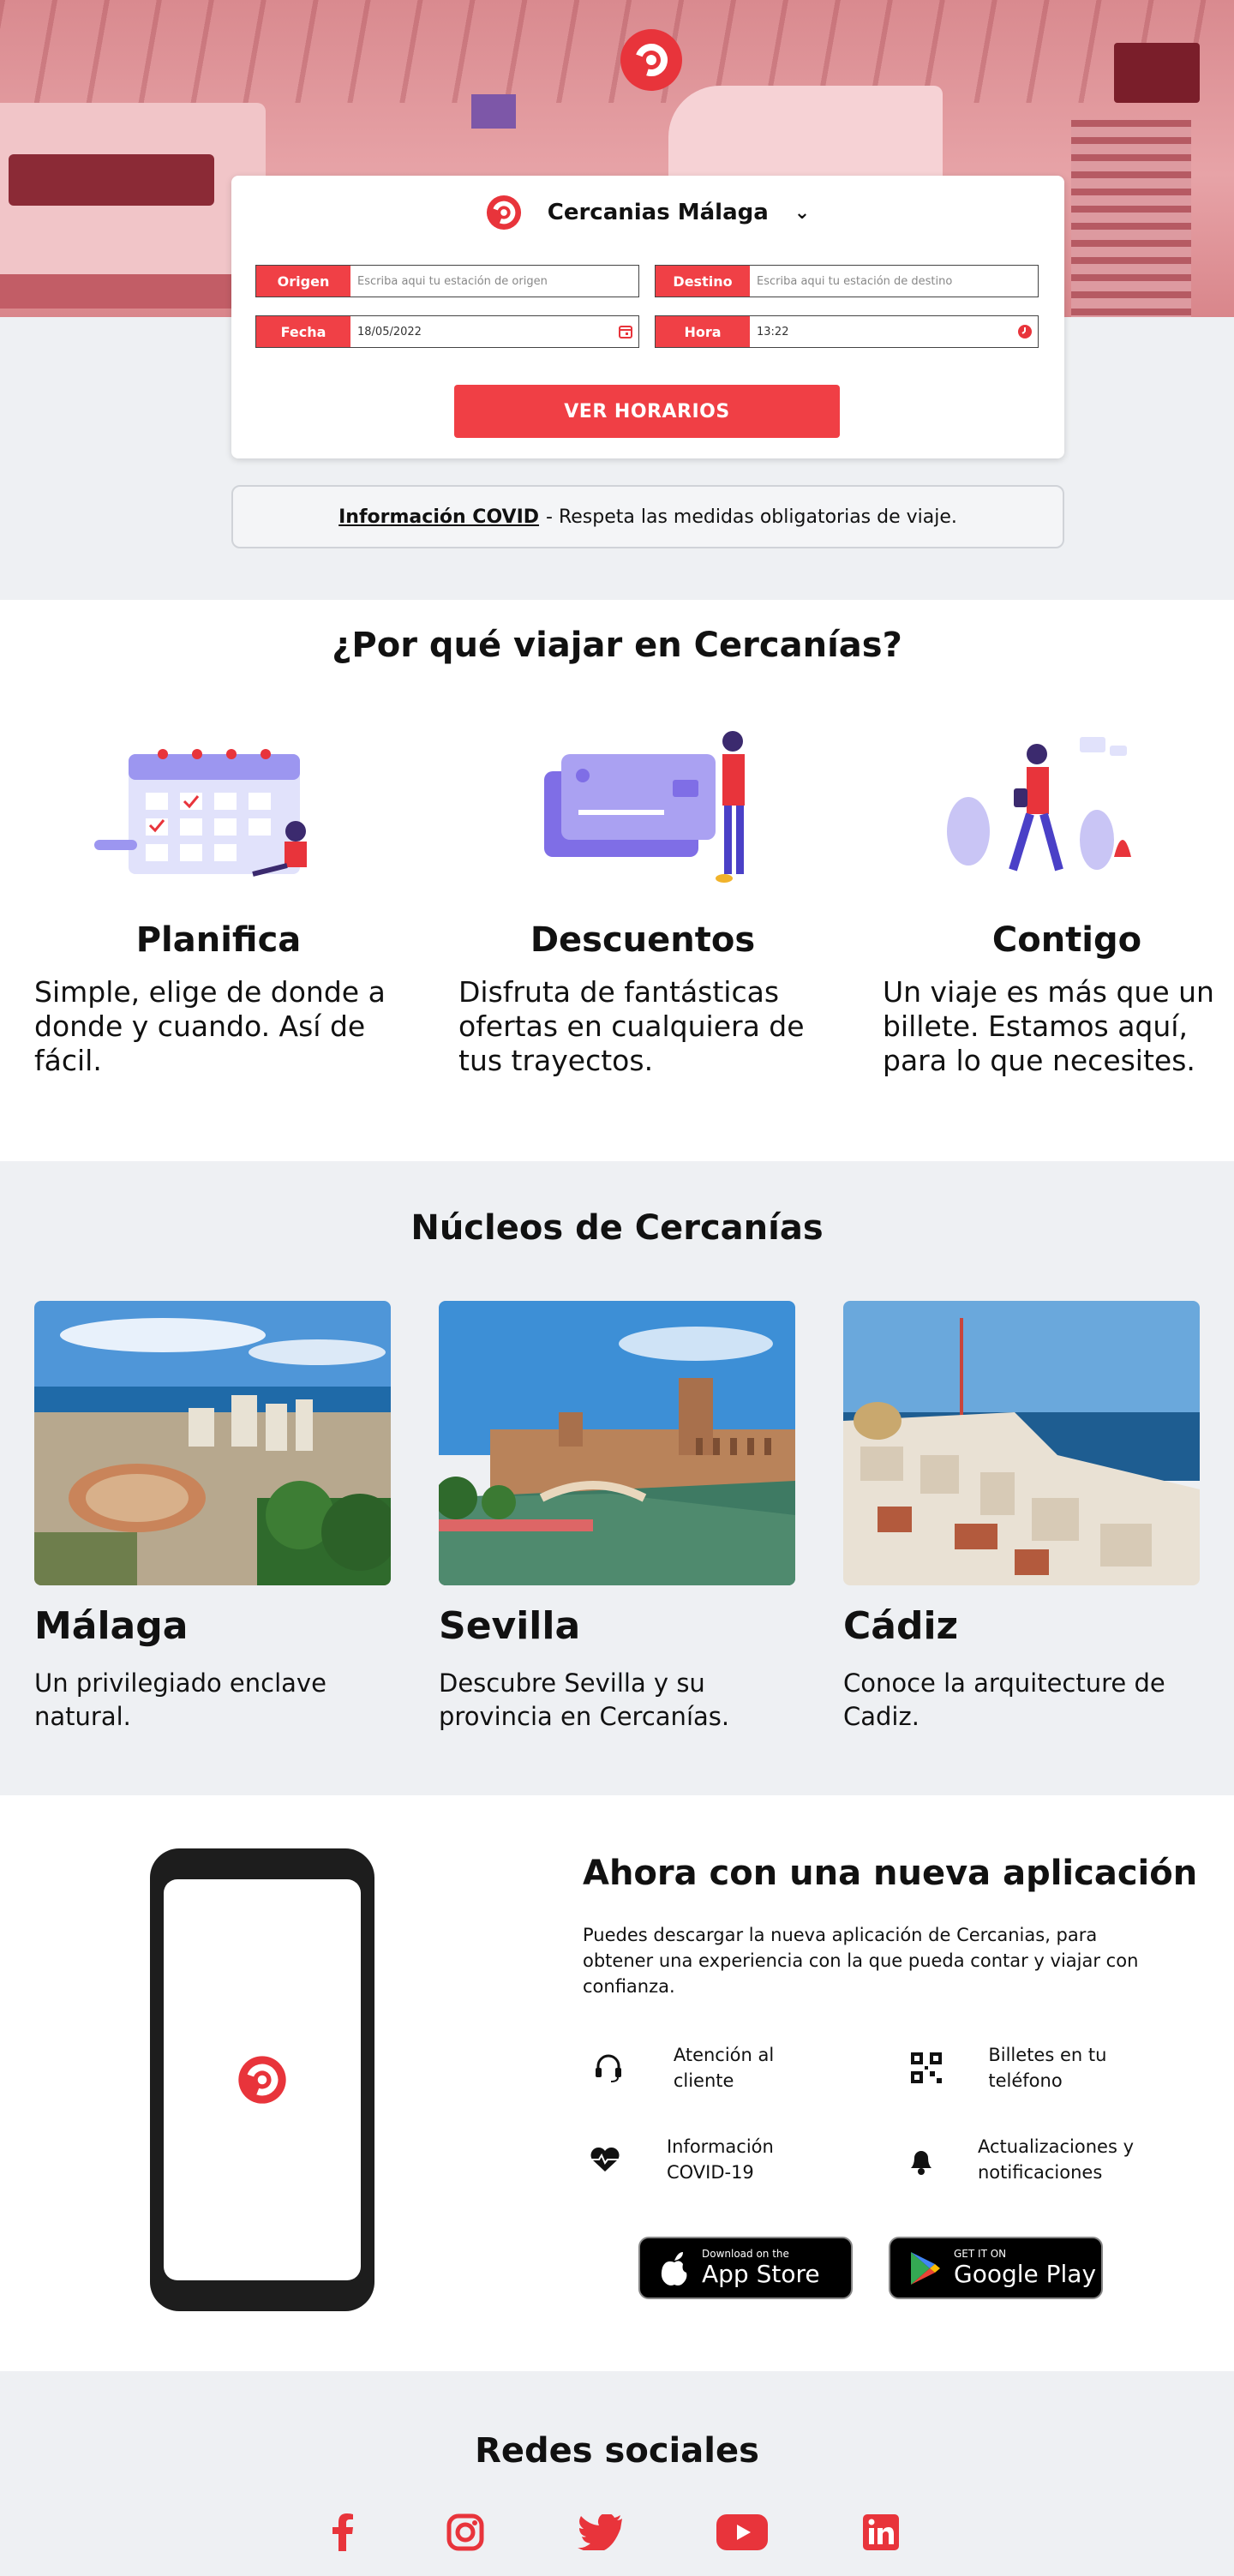  I want to click on cadiz-photo, so click(1021, 1443).